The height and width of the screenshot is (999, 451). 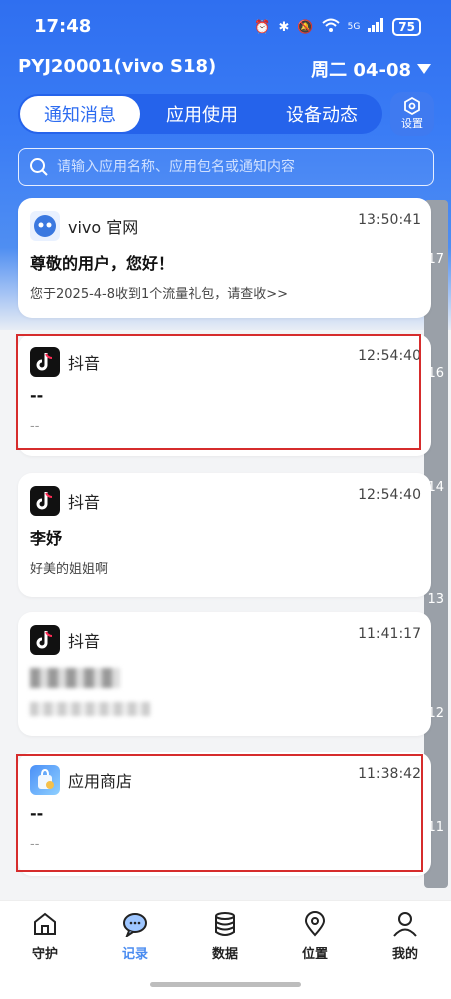 What do you see at coordinates (262, 27) in the screenshot?
I see `alarm-icon: ⏰` at bounding box center [262, 27].